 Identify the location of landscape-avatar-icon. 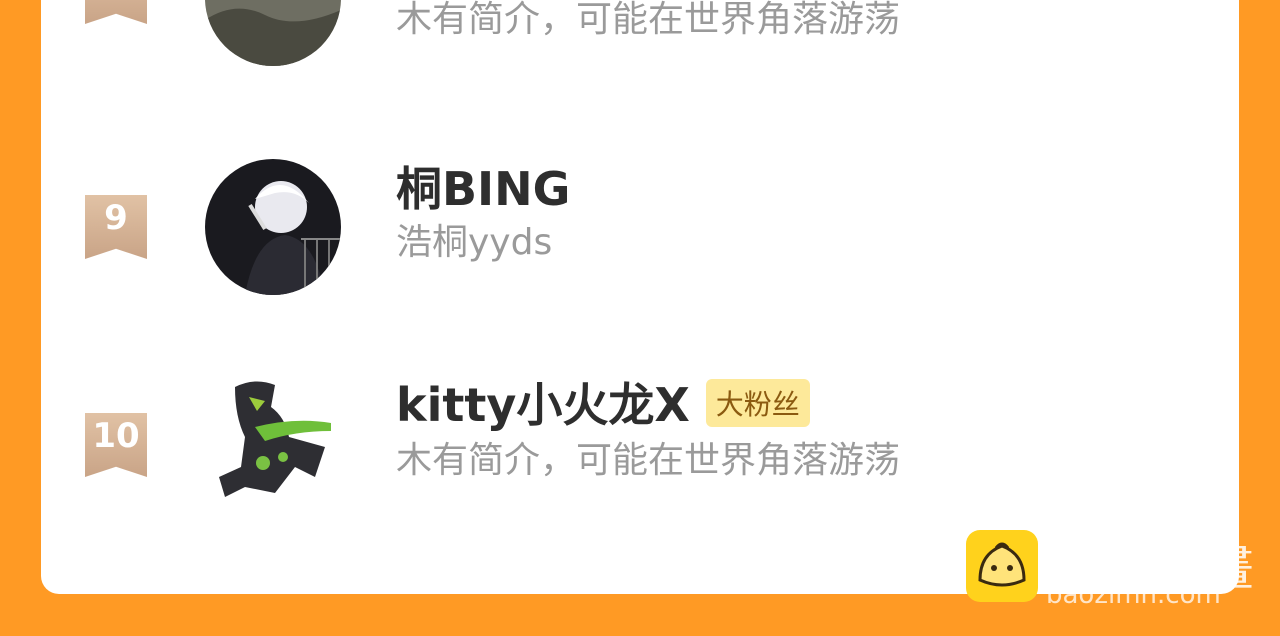
(273, 33).